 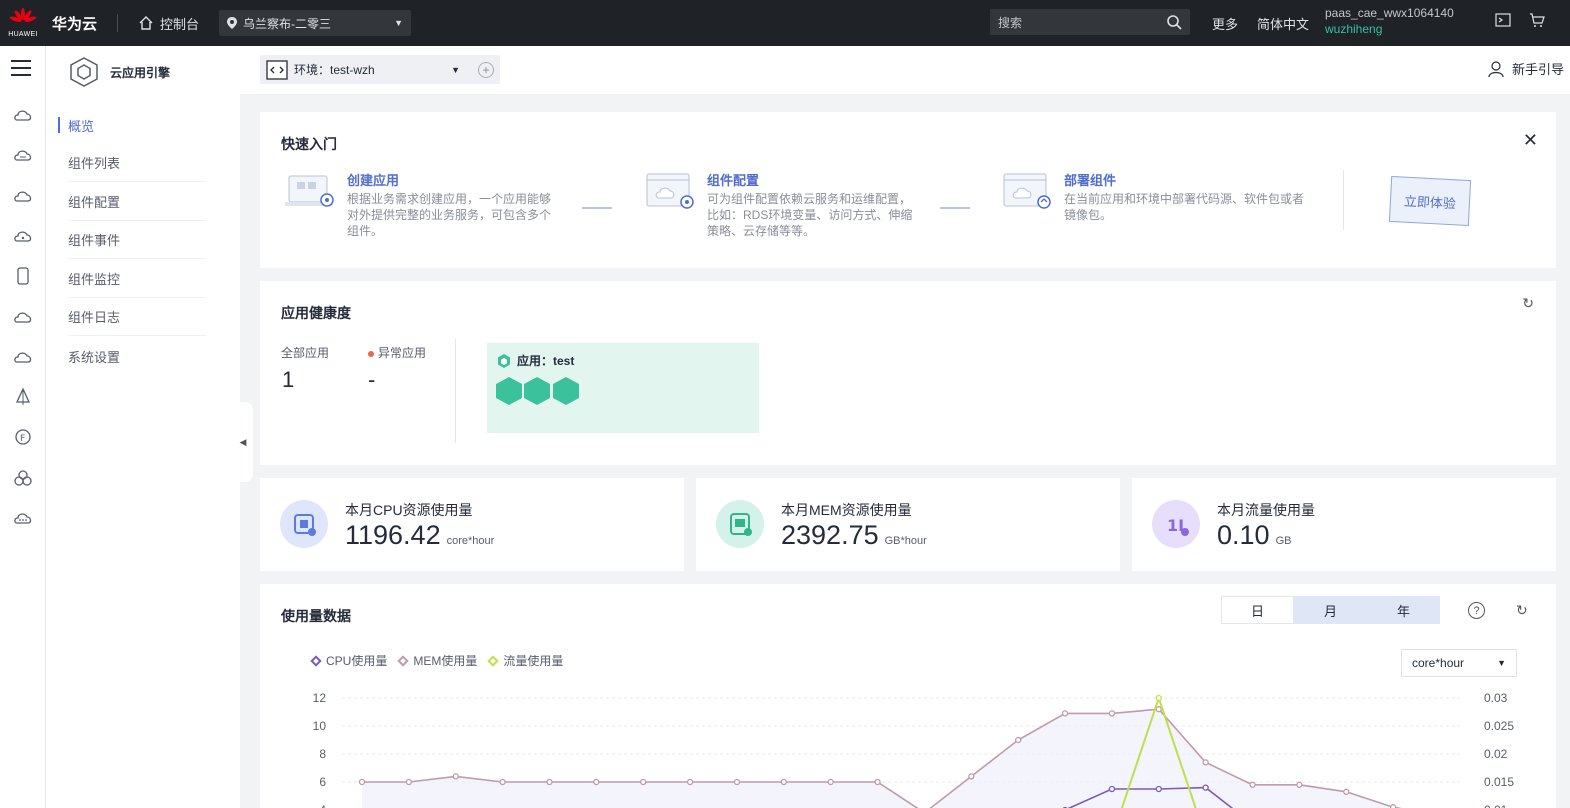 I want to click on beginner-guide-link: 新手引导, so click(x=1526, y=68).